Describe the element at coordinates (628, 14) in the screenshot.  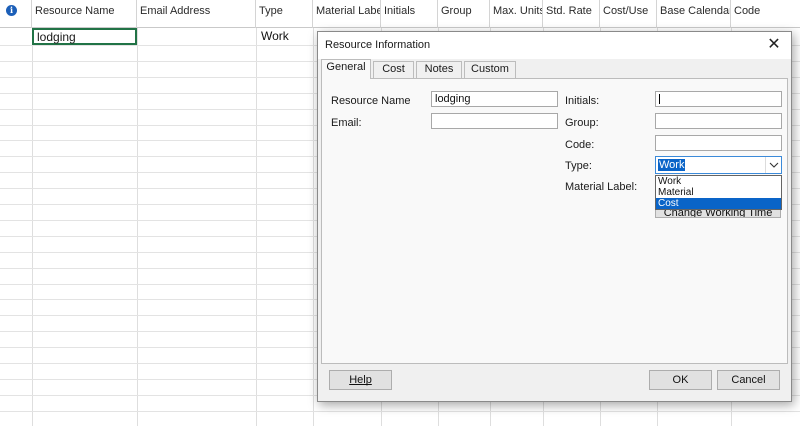
I see `col-header-cost-use: Cost/Use` at that location.